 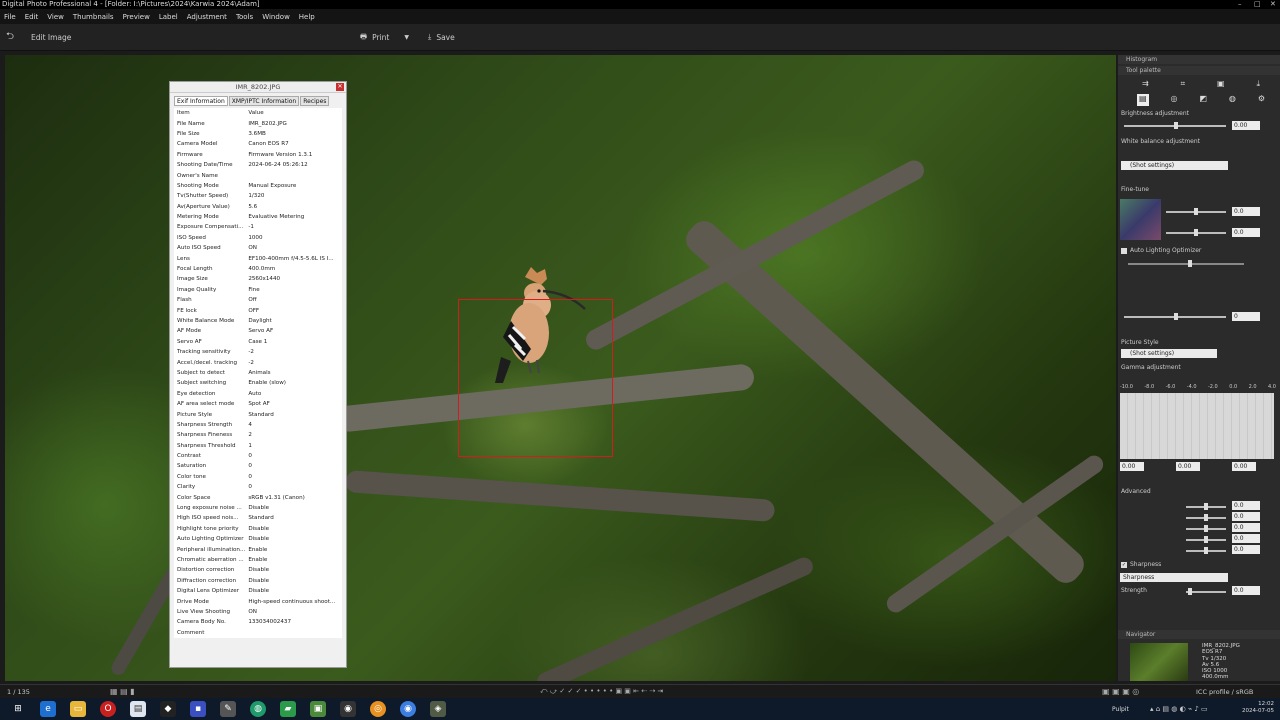 I want to click on table-row: File Size 3.6MB, so click(x=258, y=134).